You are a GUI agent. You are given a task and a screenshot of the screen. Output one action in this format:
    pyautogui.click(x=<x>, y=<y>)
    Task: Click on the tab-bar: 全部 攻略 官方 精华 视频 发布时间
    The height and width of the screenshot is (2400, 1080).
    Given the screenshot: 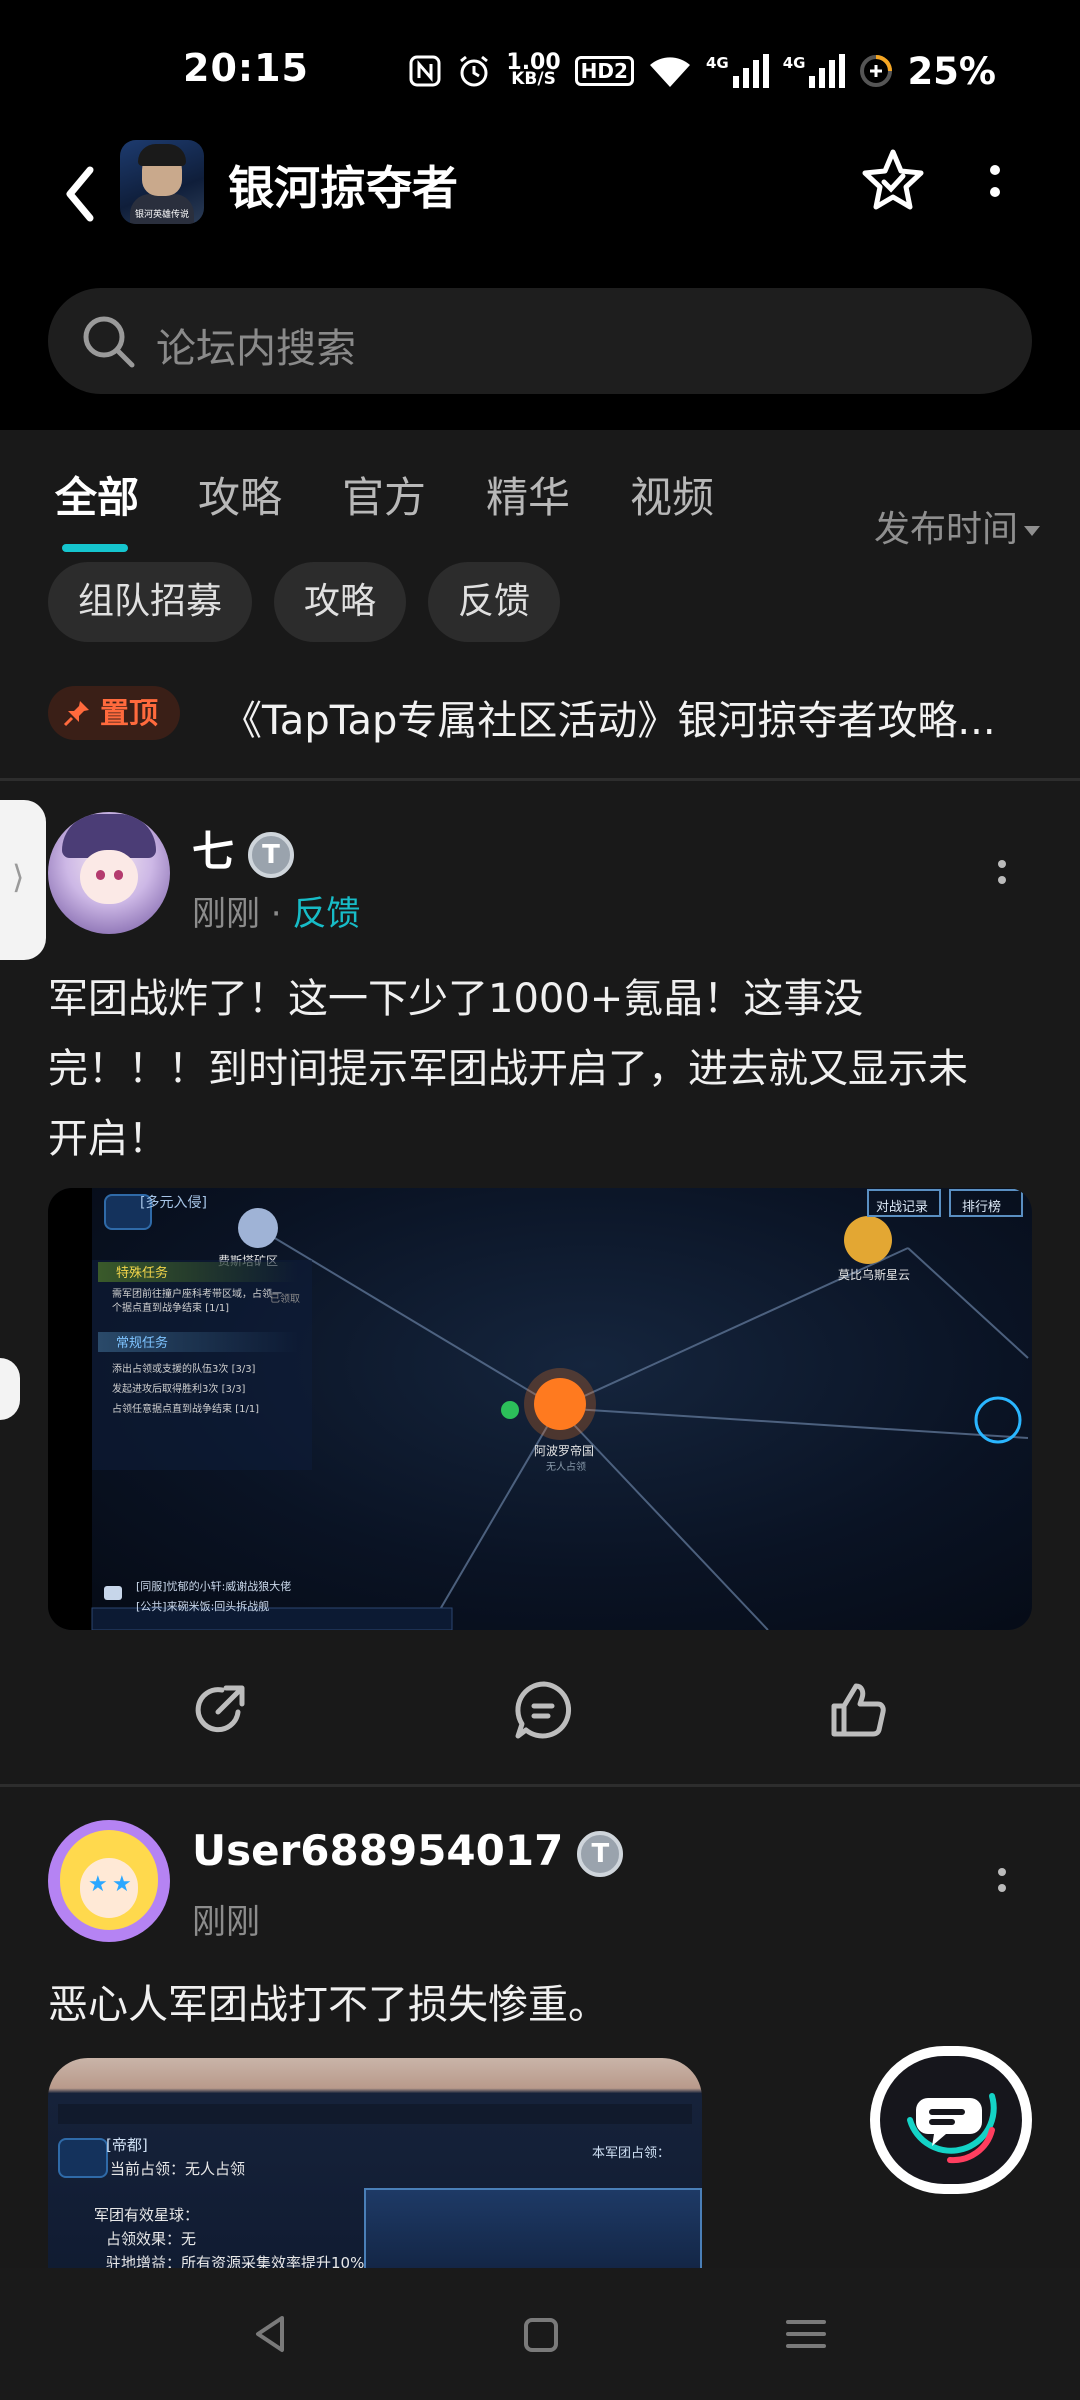 What is the action you would take?
    pyautogui.click(x=540, y=508)
    